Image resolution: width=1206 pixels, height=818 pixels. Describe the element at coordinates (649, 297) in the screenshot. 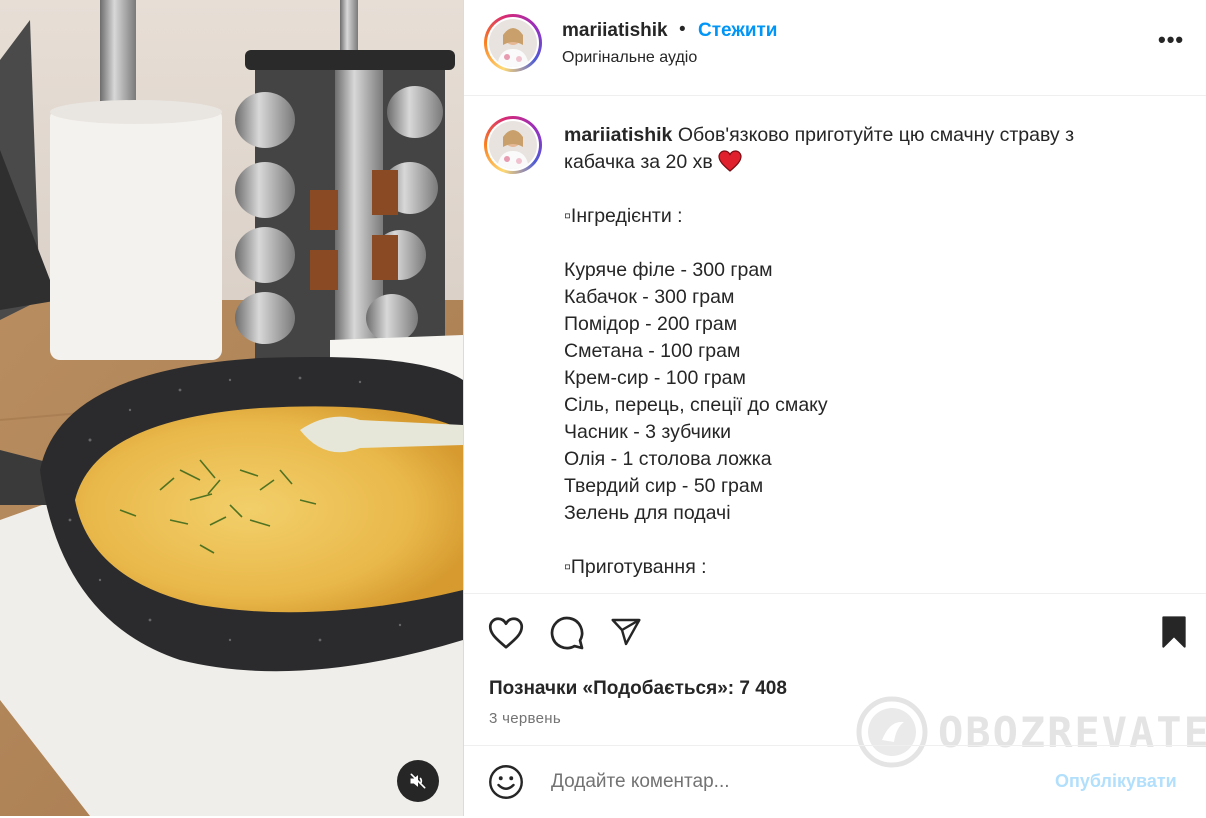

I see `ingredient-line: Кабачок - 300 грам` at that location.